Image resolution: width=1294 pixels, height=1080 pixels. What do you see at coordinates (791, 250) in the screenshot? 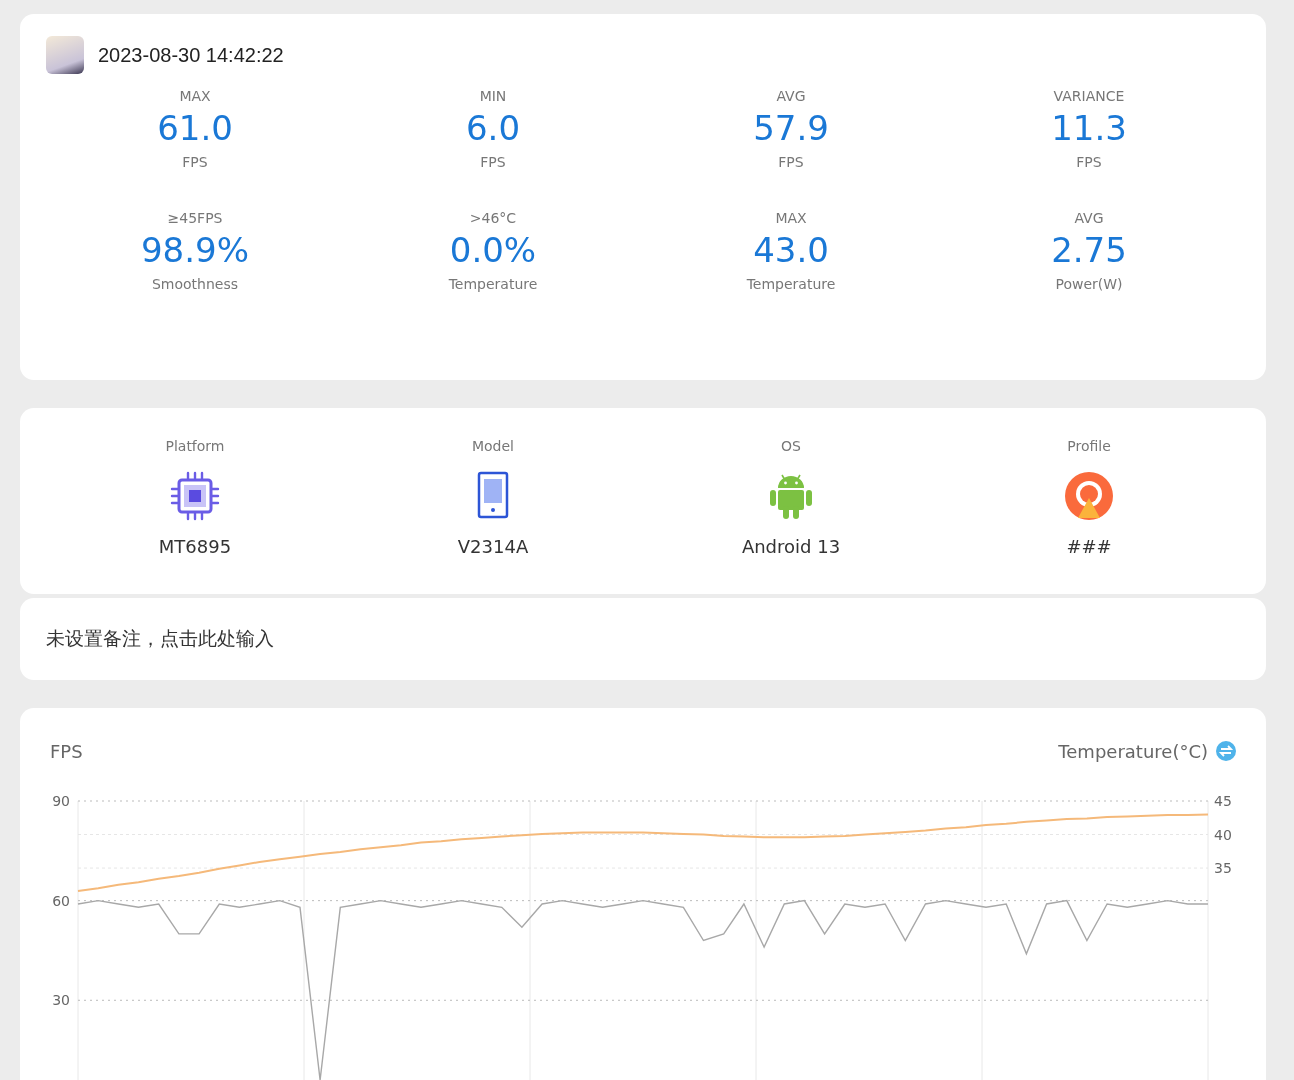
I see `stat-value: 43.0` at bounding box center [791, 250].